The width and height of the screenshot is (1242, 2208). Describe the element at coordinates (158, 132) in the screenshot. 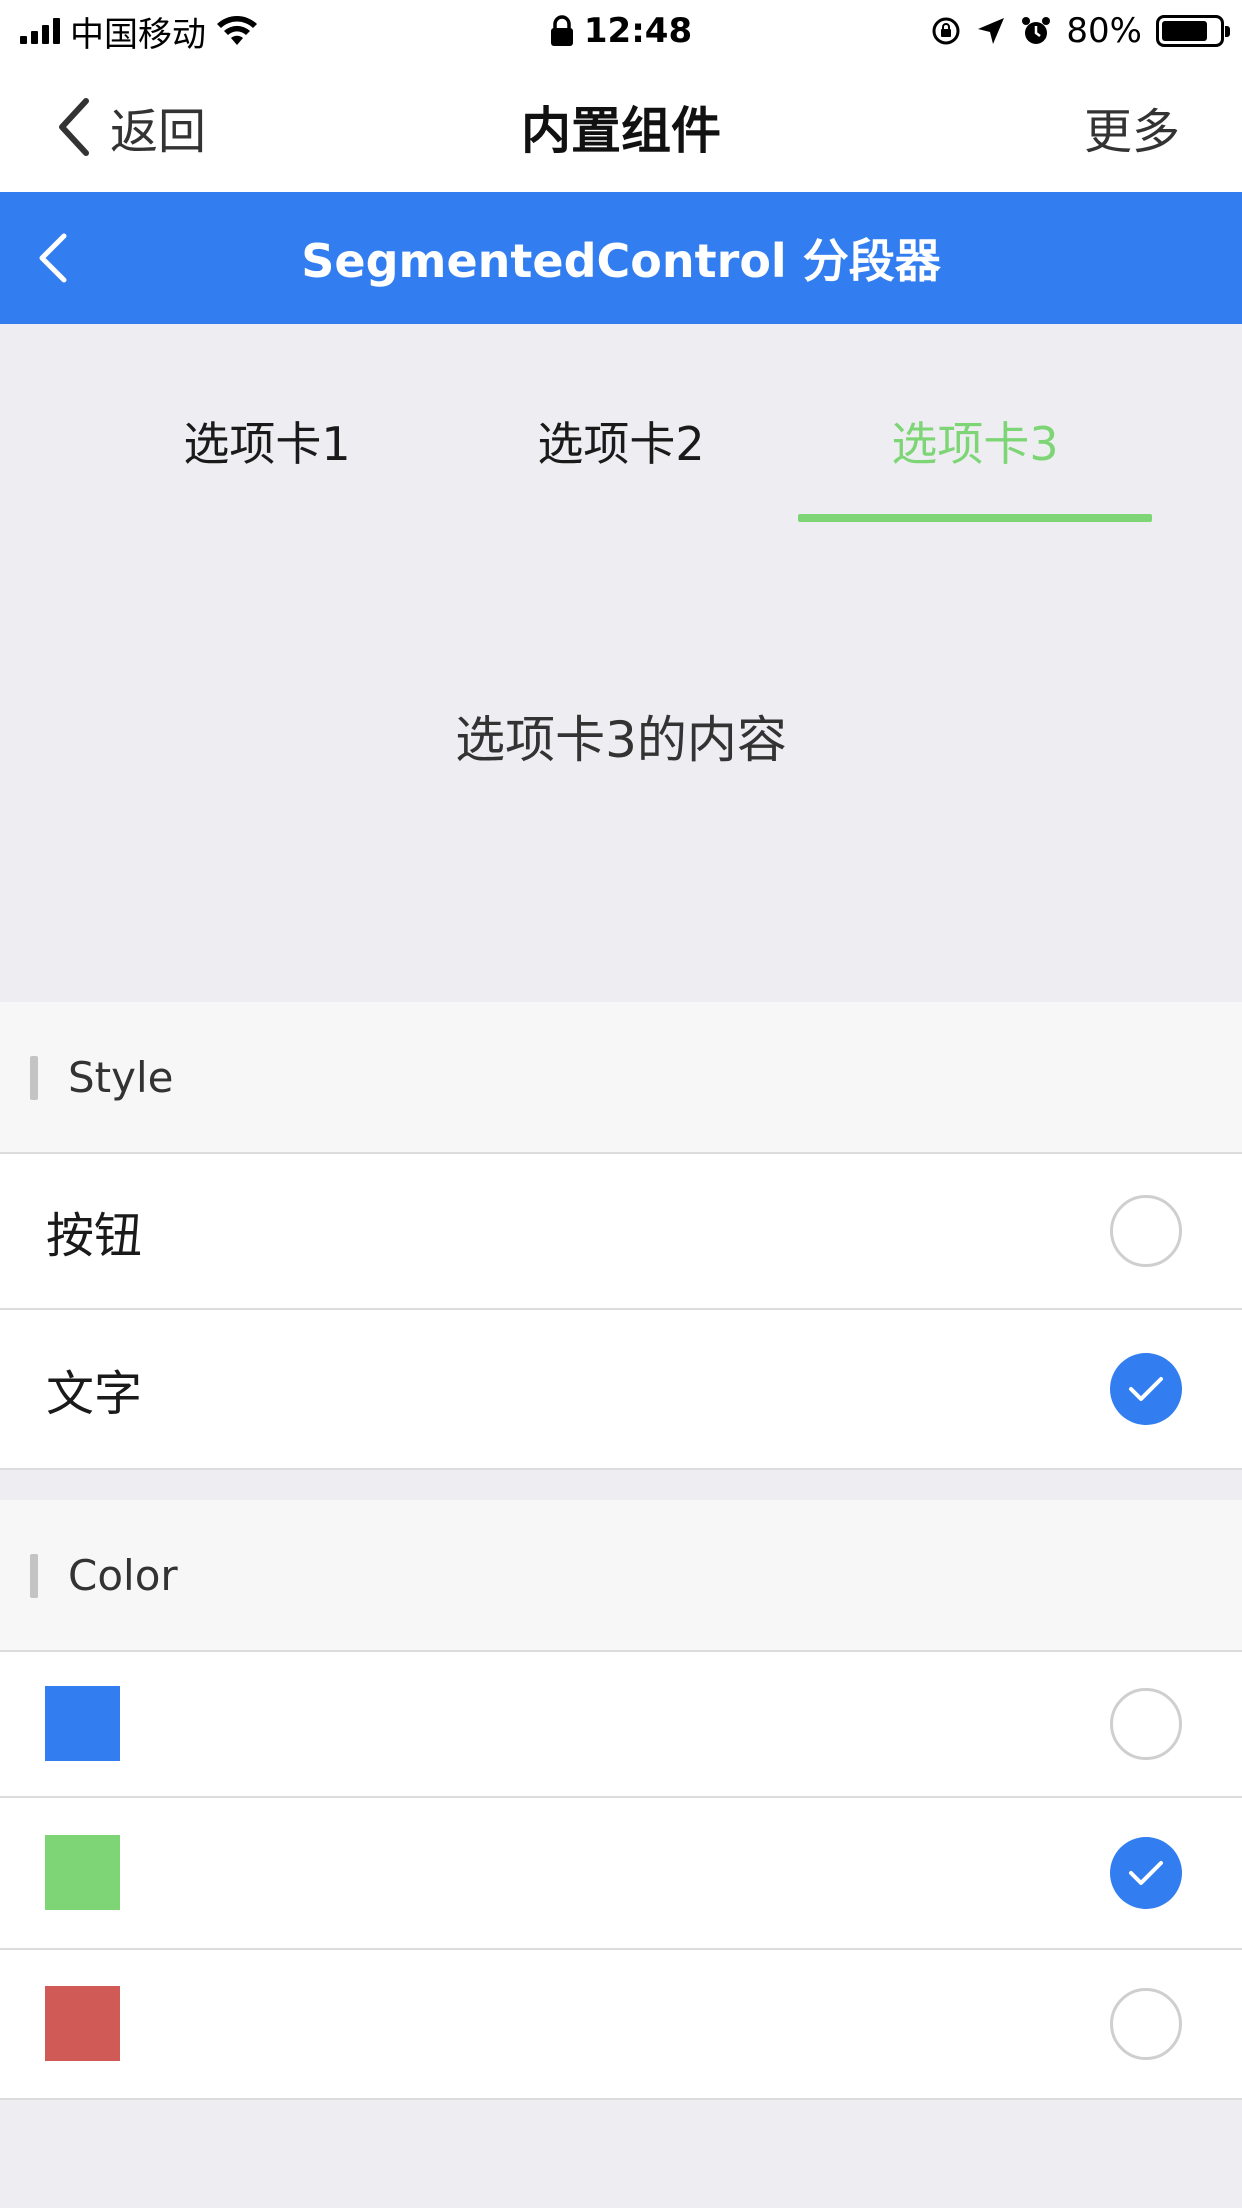

I see `back-label: 返回` at that location.